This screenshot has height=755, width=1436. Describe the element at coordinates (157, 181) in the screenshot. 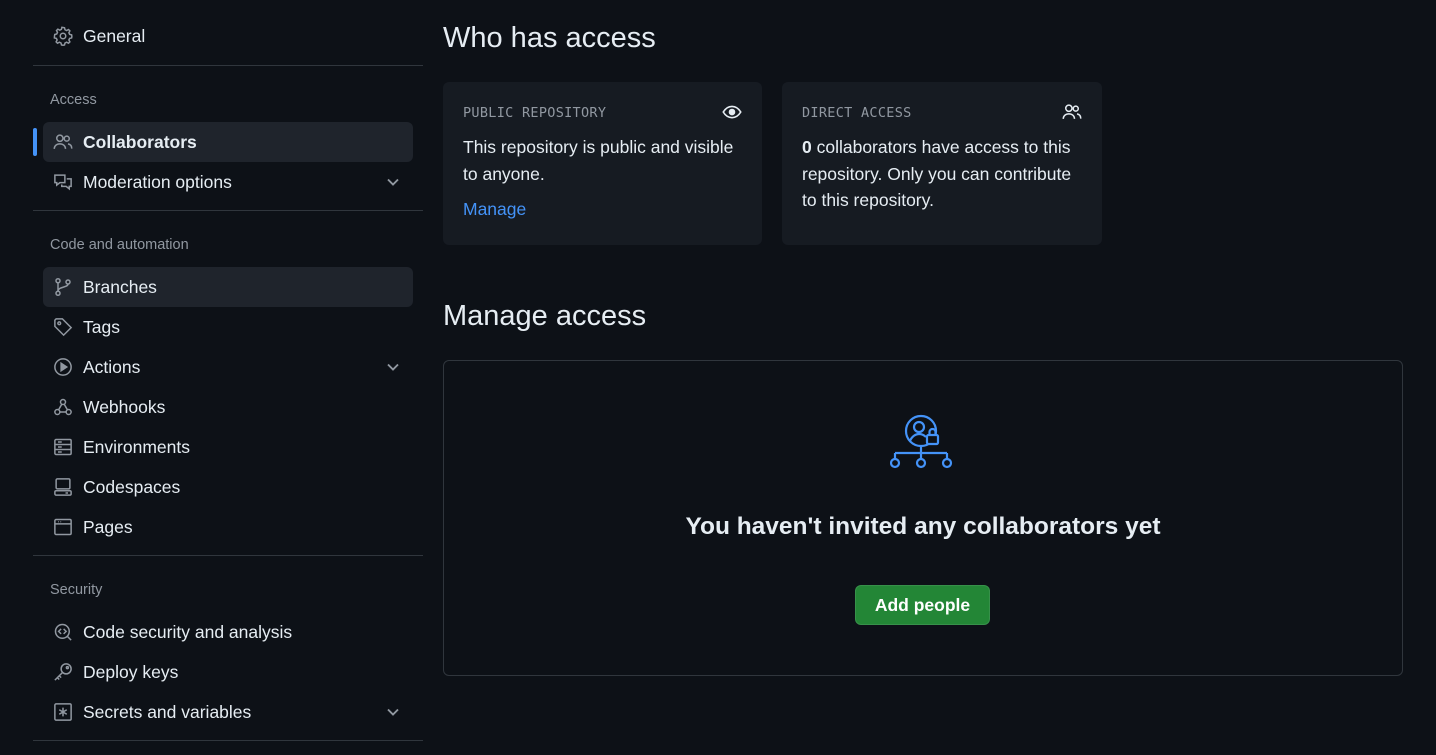

I see `sidebar-item-label: Moderation options` at that location.